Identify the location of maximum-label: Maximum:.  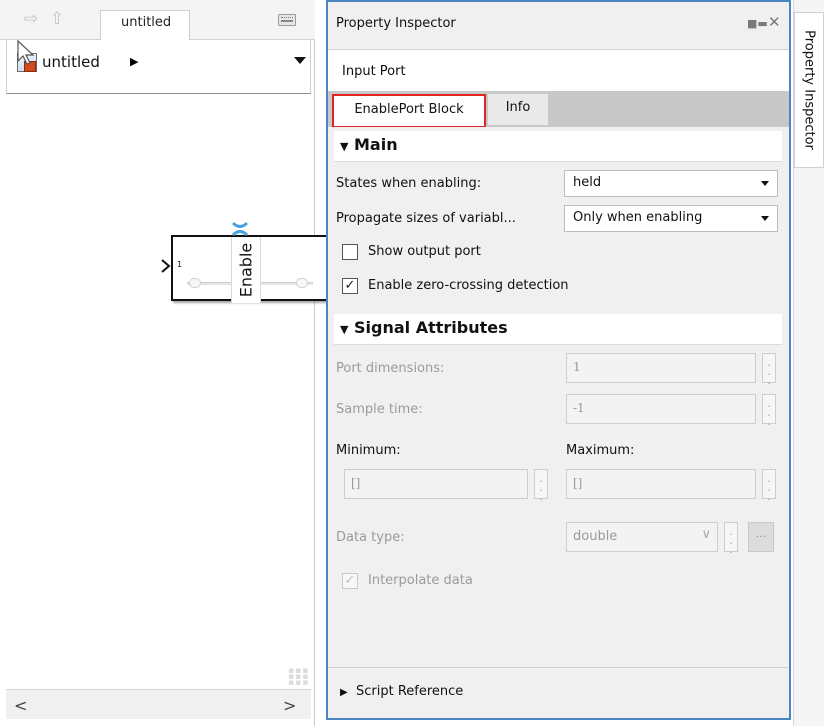
(600, 450).